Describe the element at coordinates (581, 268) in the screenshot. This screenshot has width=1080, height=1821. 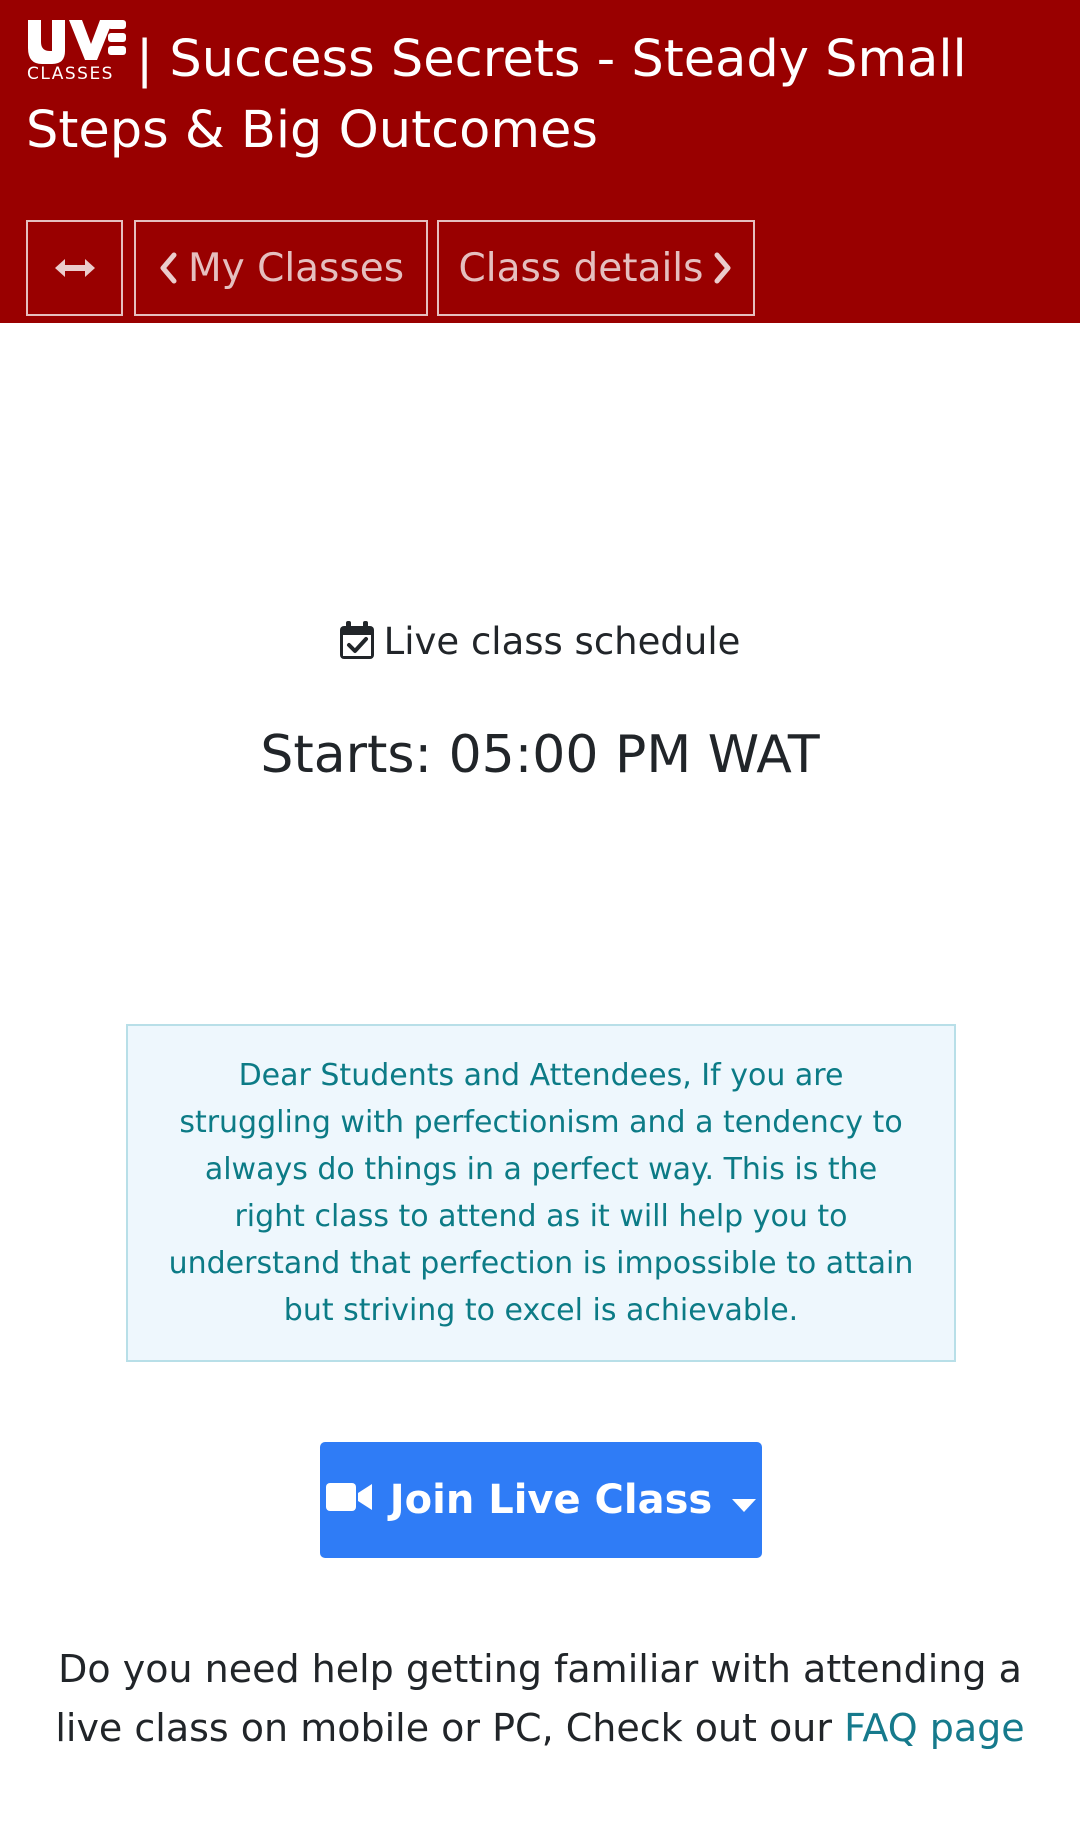
I see `class-details-label: Class details` at that location.